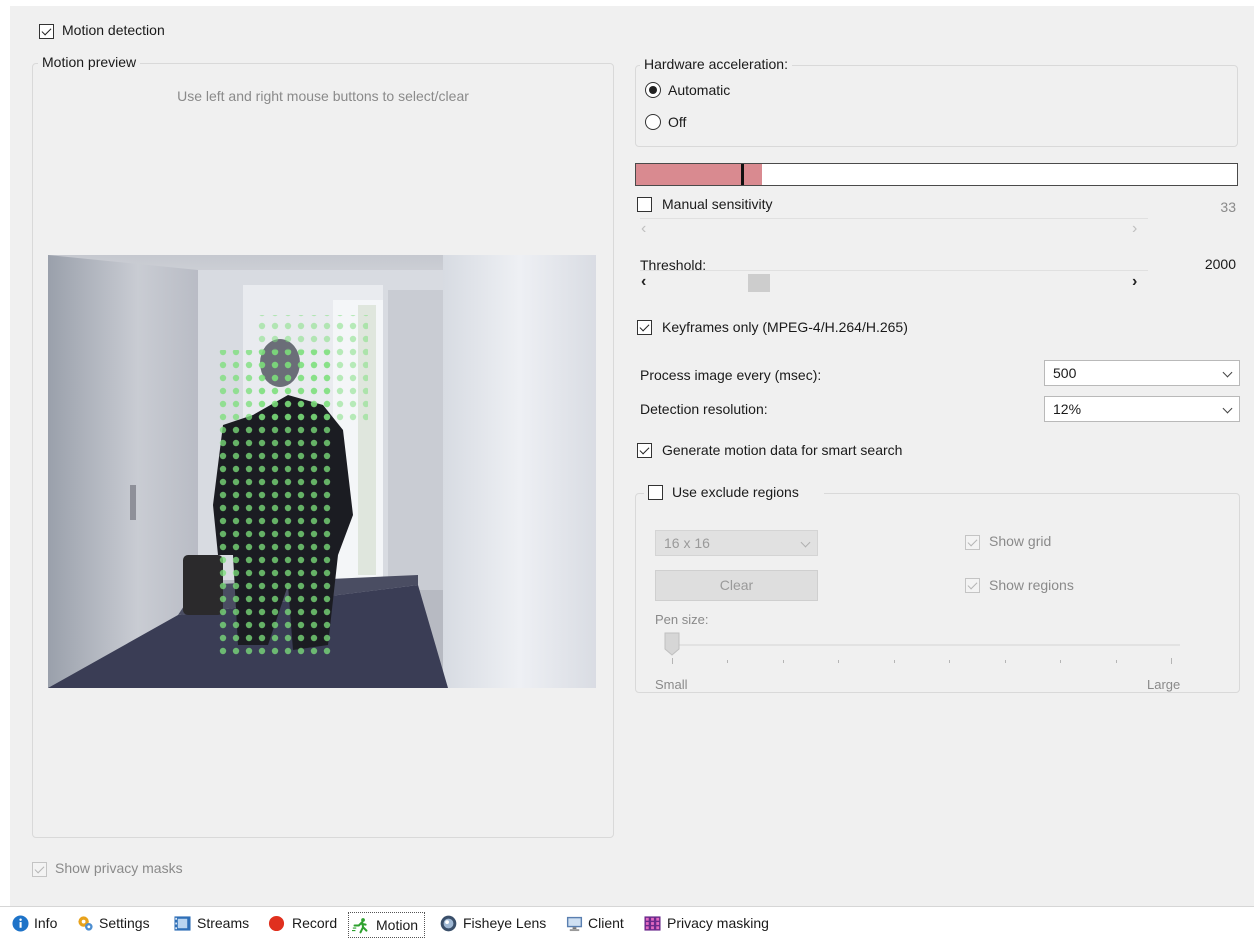 The image size is (1254, 940). I want to click on manual-sensitivity-checkbox, so click(644, 204).